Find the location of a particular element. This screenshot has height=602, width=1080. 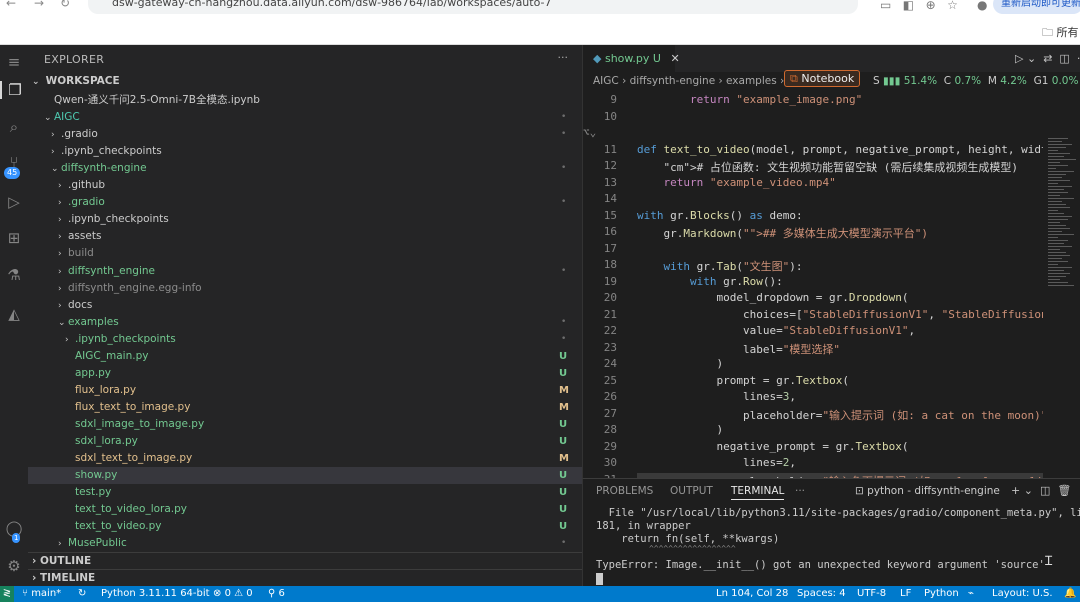

settings-gear-icon: ⚙ is located at coordinates (14, 566).